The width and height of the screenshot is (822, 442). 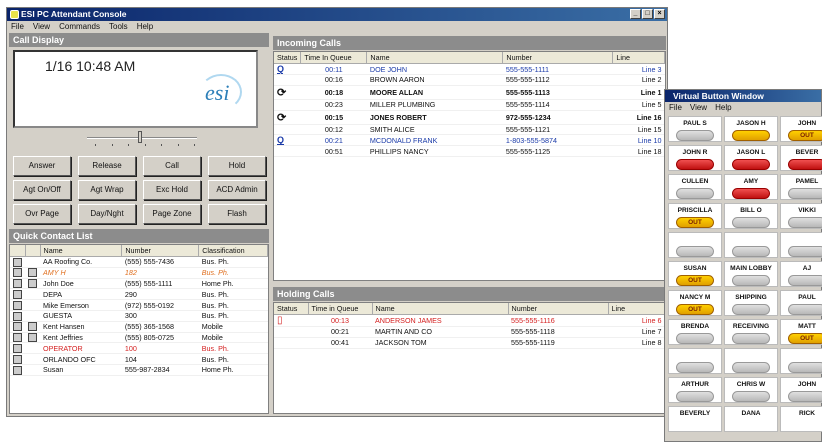 I want to click on contact-row: GUESTA 300 Bus. Ph., so click(x=139, y=316).